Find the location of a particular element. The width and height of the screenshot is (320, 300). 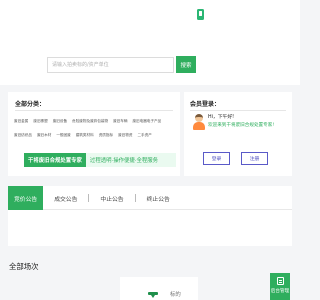

member-title: 会员登录： is located at coordinates (205, 104).